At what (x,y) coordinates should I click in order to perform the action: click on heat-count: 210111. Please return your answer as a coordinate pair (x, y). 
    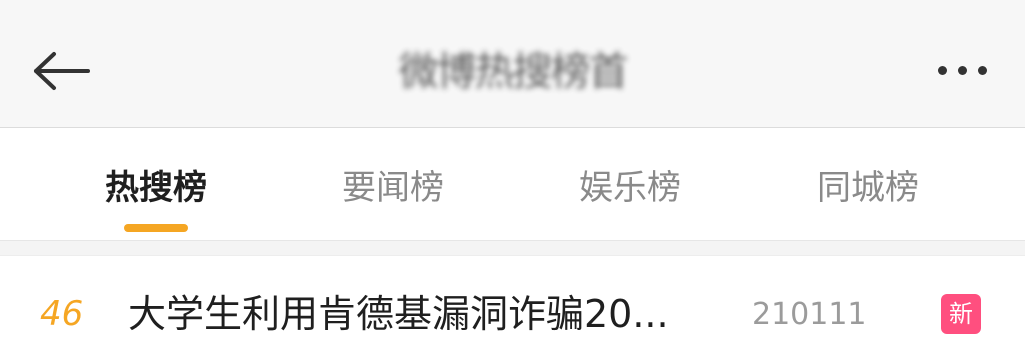
    Looking at the image, I should click on (809, 314).